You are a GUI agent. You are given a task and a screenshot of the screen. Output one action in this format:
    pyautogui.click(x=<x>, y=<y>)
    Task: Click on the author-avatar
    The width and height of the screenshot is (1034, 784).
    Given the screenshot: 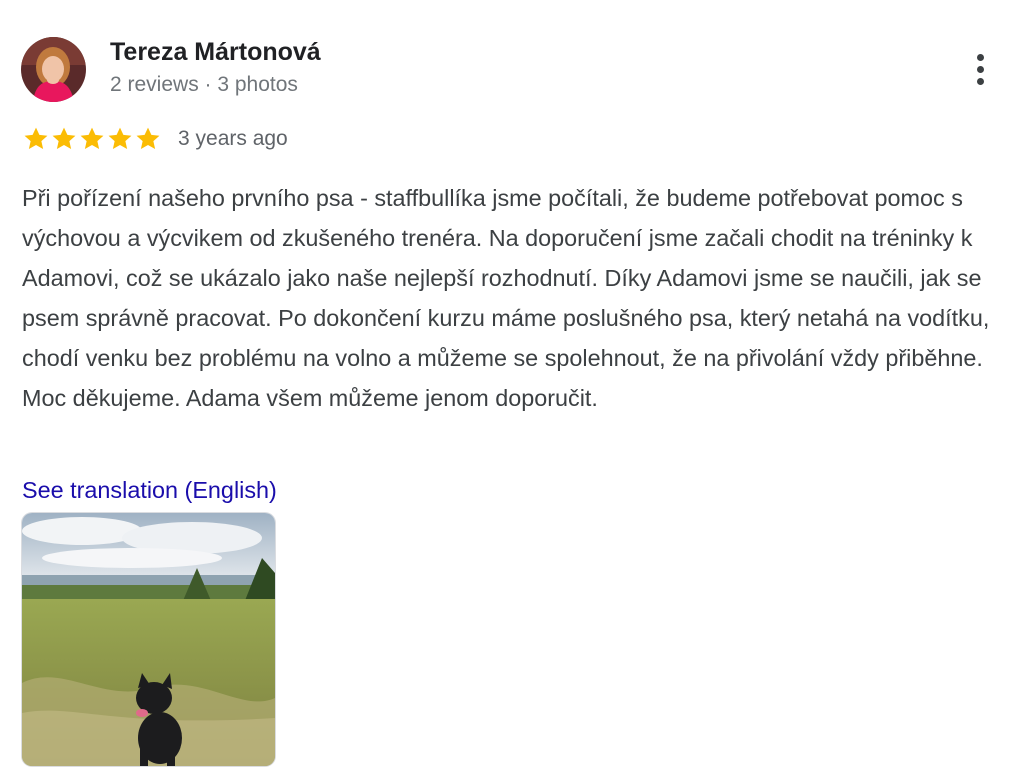 What is the action you would take?
    pyautogui.click(x=53, y=69)
    